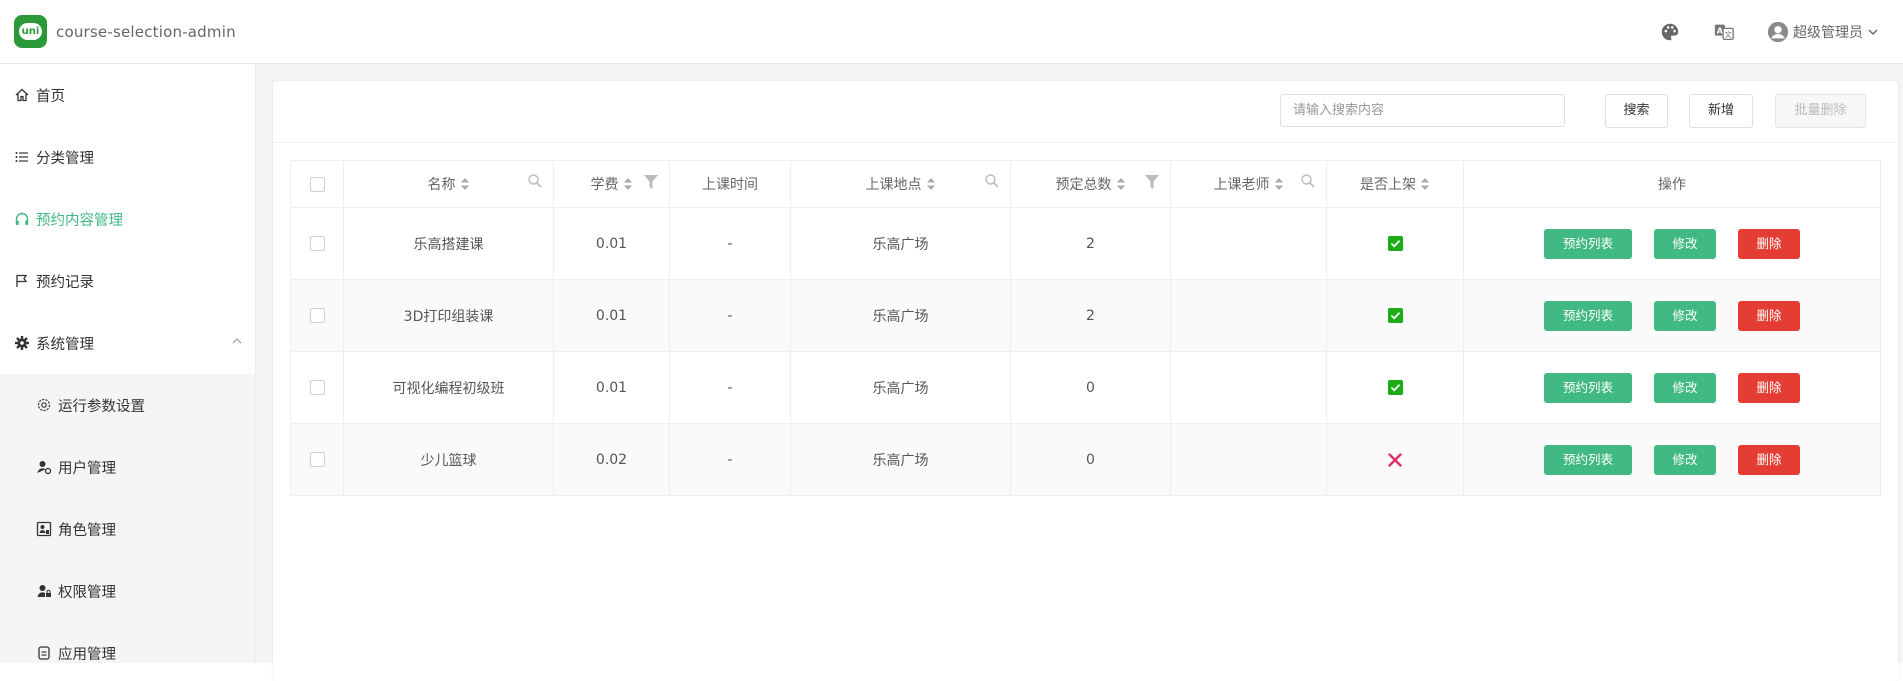 The height and width of the screenshot is (681, 1903). I want to click on translate-icon: A 文, so click(1724, 32).